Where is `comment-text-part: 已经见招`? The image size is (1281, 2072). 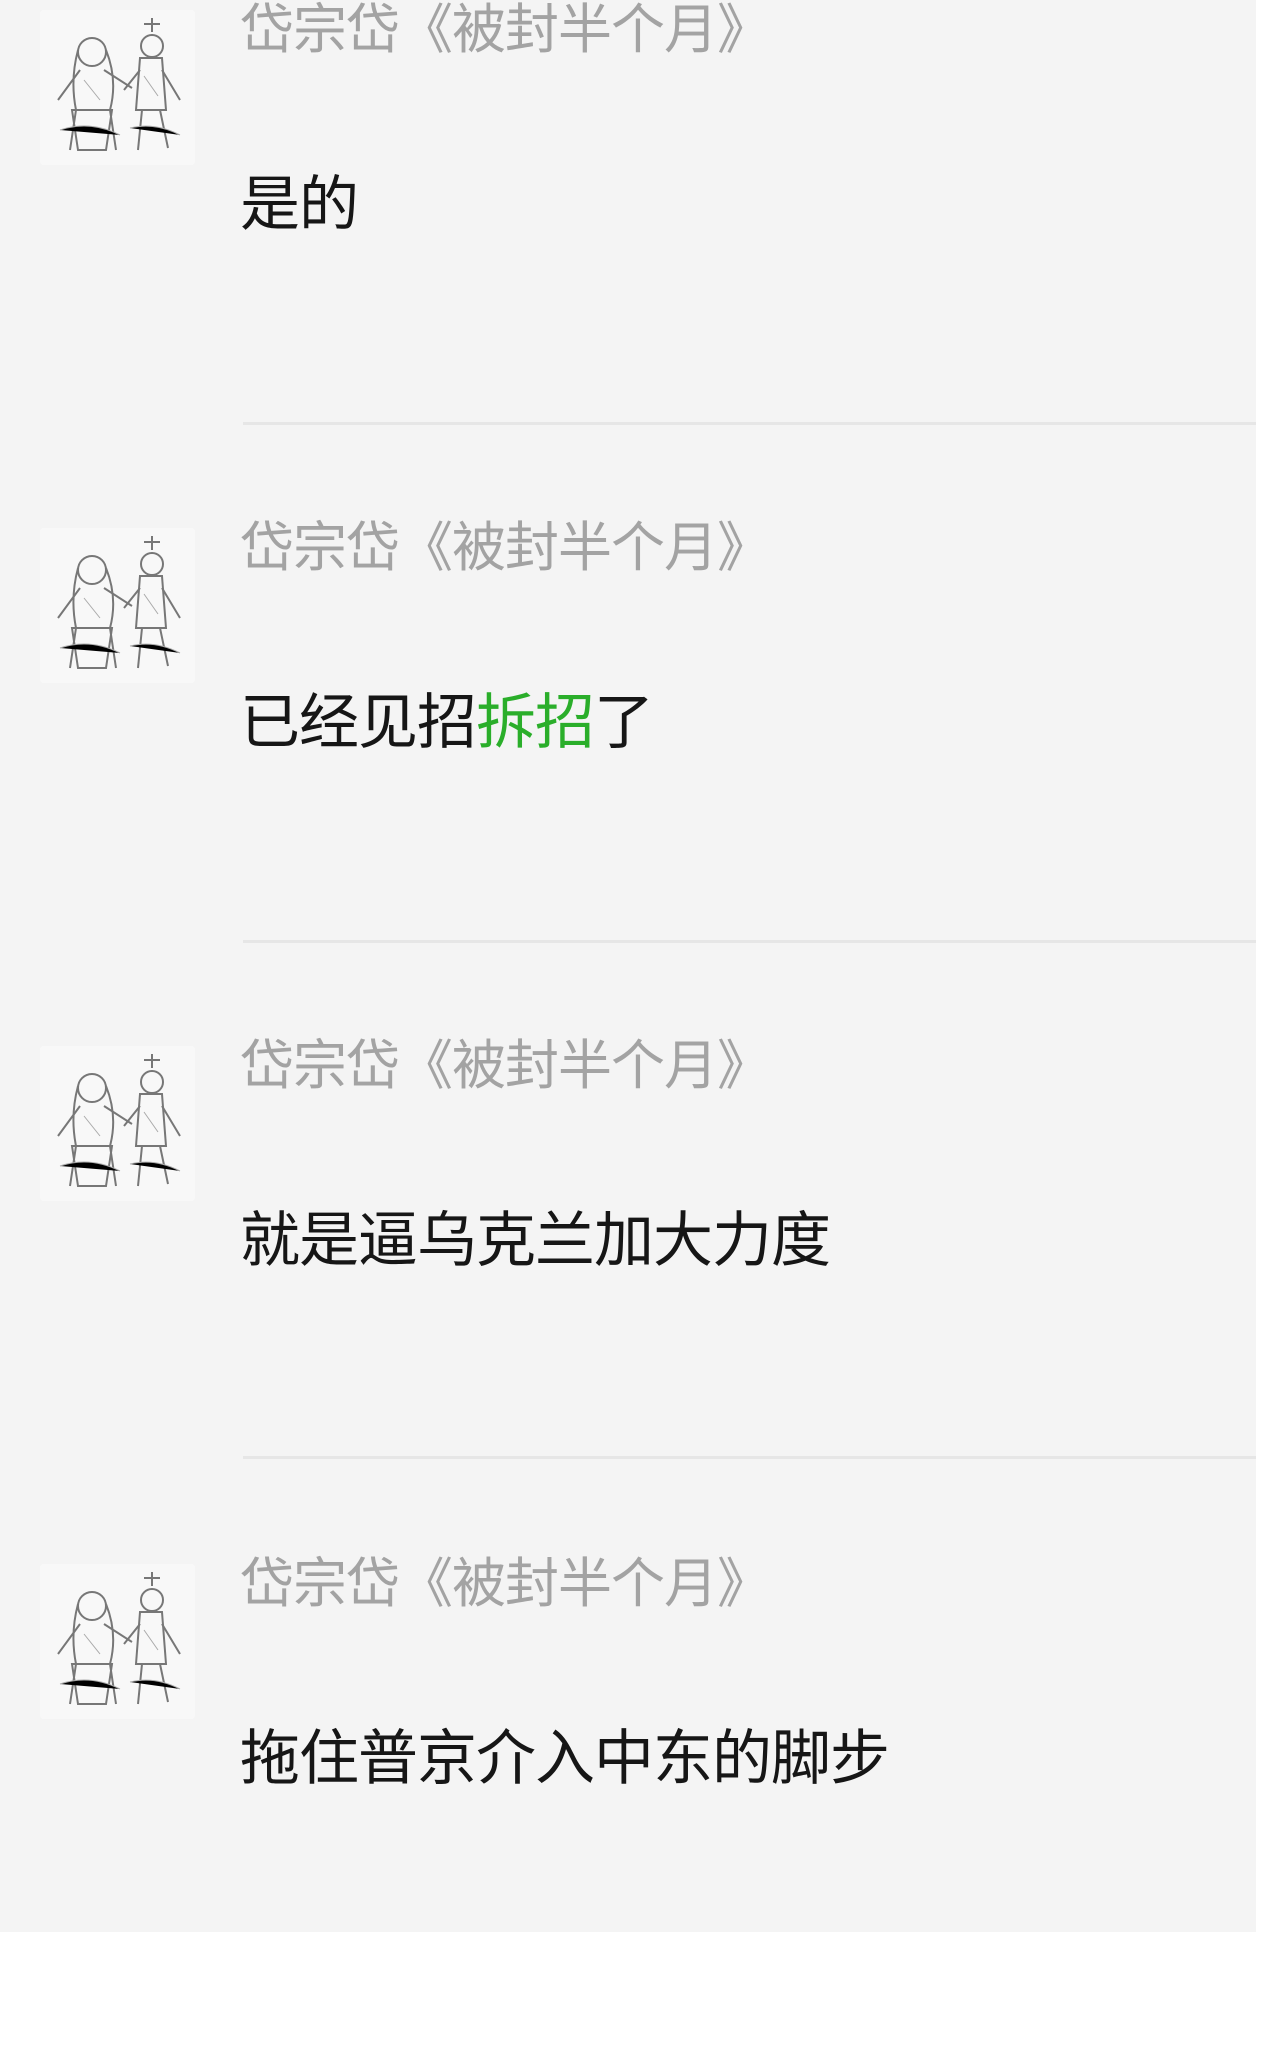 comment-text-part: 已经见招 is located at coordinates (358, 723).